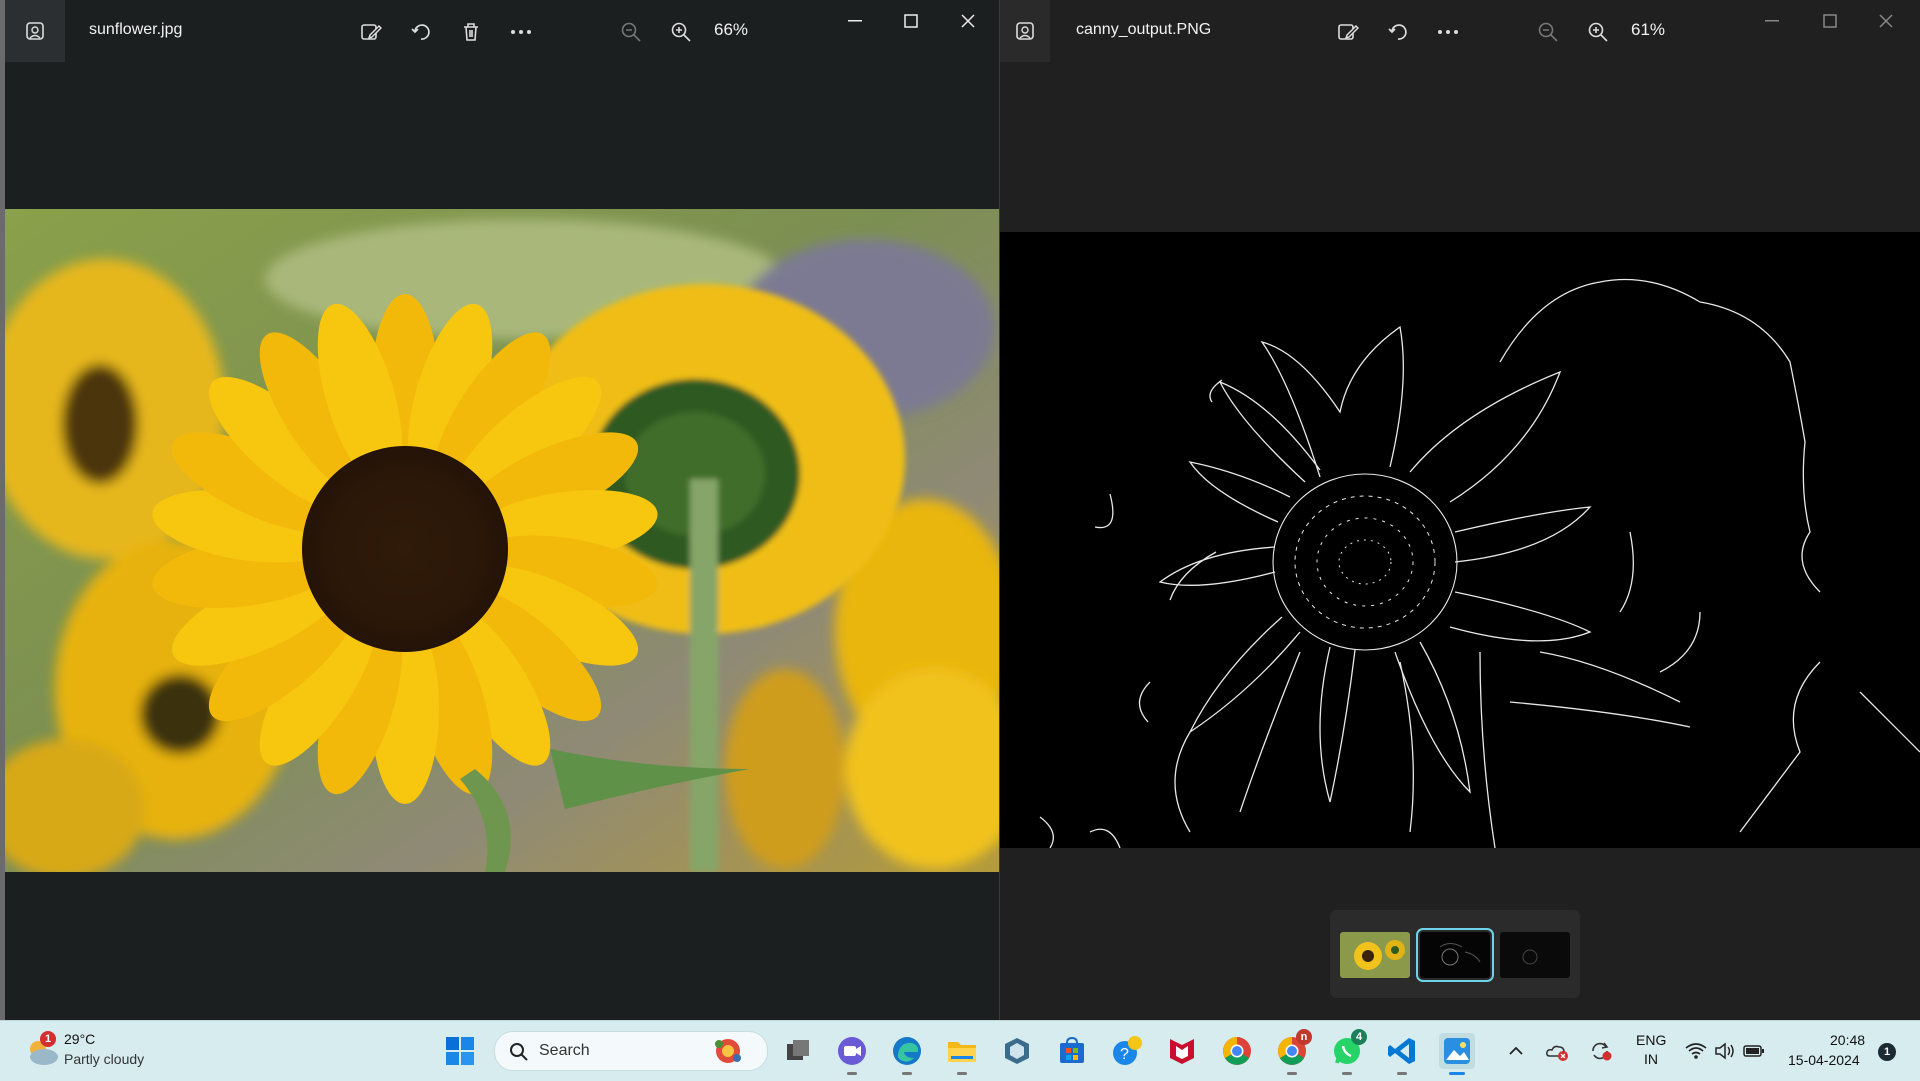  What do you see at coordinates (962, 1054) in the screenshot?
I see `file-explorer-icon` at bounding box center [962, 1054].